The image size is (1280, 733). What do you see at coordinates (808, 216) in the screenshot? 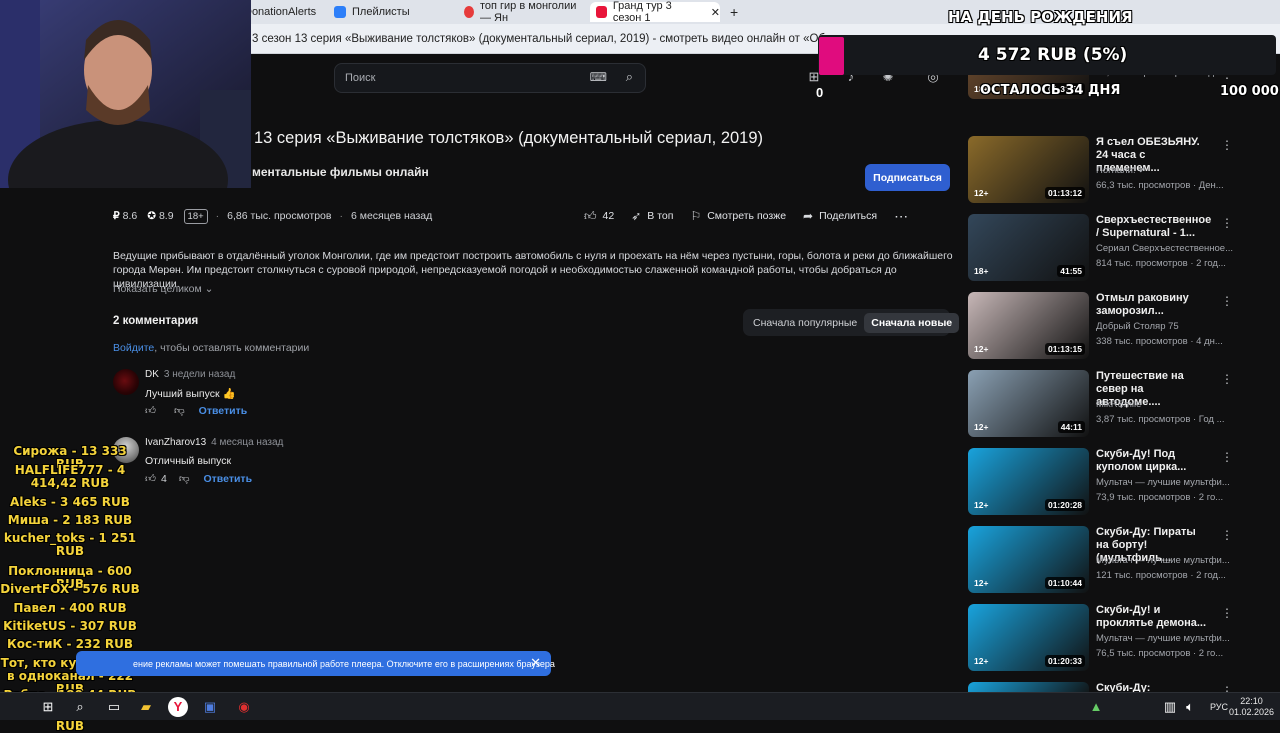
I see `share-icon: ➦` at bounding box center [808, 216].